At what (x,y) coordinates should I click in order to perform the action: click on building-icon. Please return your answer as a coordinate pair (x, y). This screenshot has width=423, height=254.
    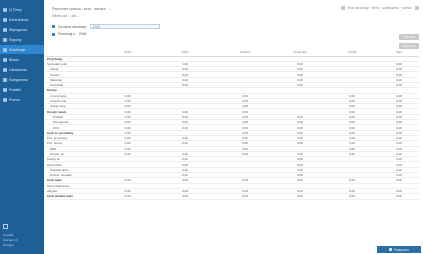
    Looking at the image, I should click on (5, 9).